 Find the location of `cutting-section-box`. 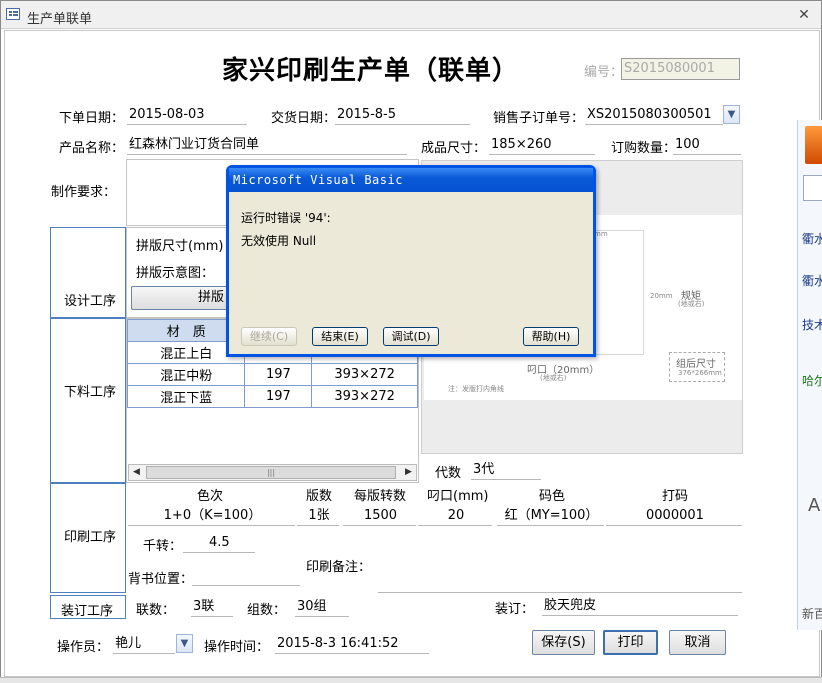

cutting-section-box is located at coordinates (88, 400).